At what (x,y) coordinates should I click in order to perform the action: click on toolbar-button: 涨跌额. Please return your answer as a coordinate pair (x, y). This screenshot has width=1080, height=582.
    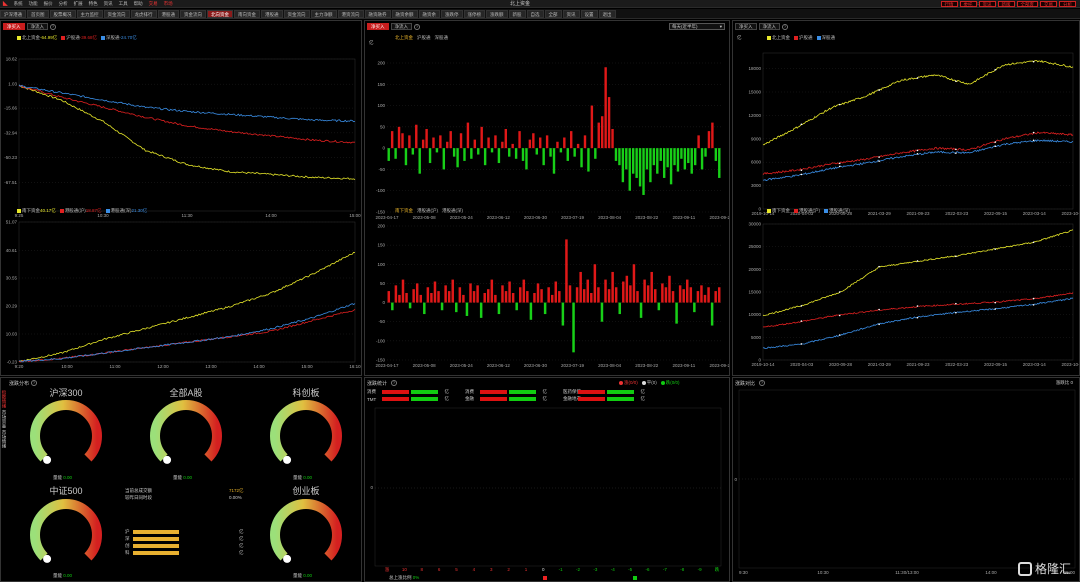
    Looking at the image, I should click on (497, 13).